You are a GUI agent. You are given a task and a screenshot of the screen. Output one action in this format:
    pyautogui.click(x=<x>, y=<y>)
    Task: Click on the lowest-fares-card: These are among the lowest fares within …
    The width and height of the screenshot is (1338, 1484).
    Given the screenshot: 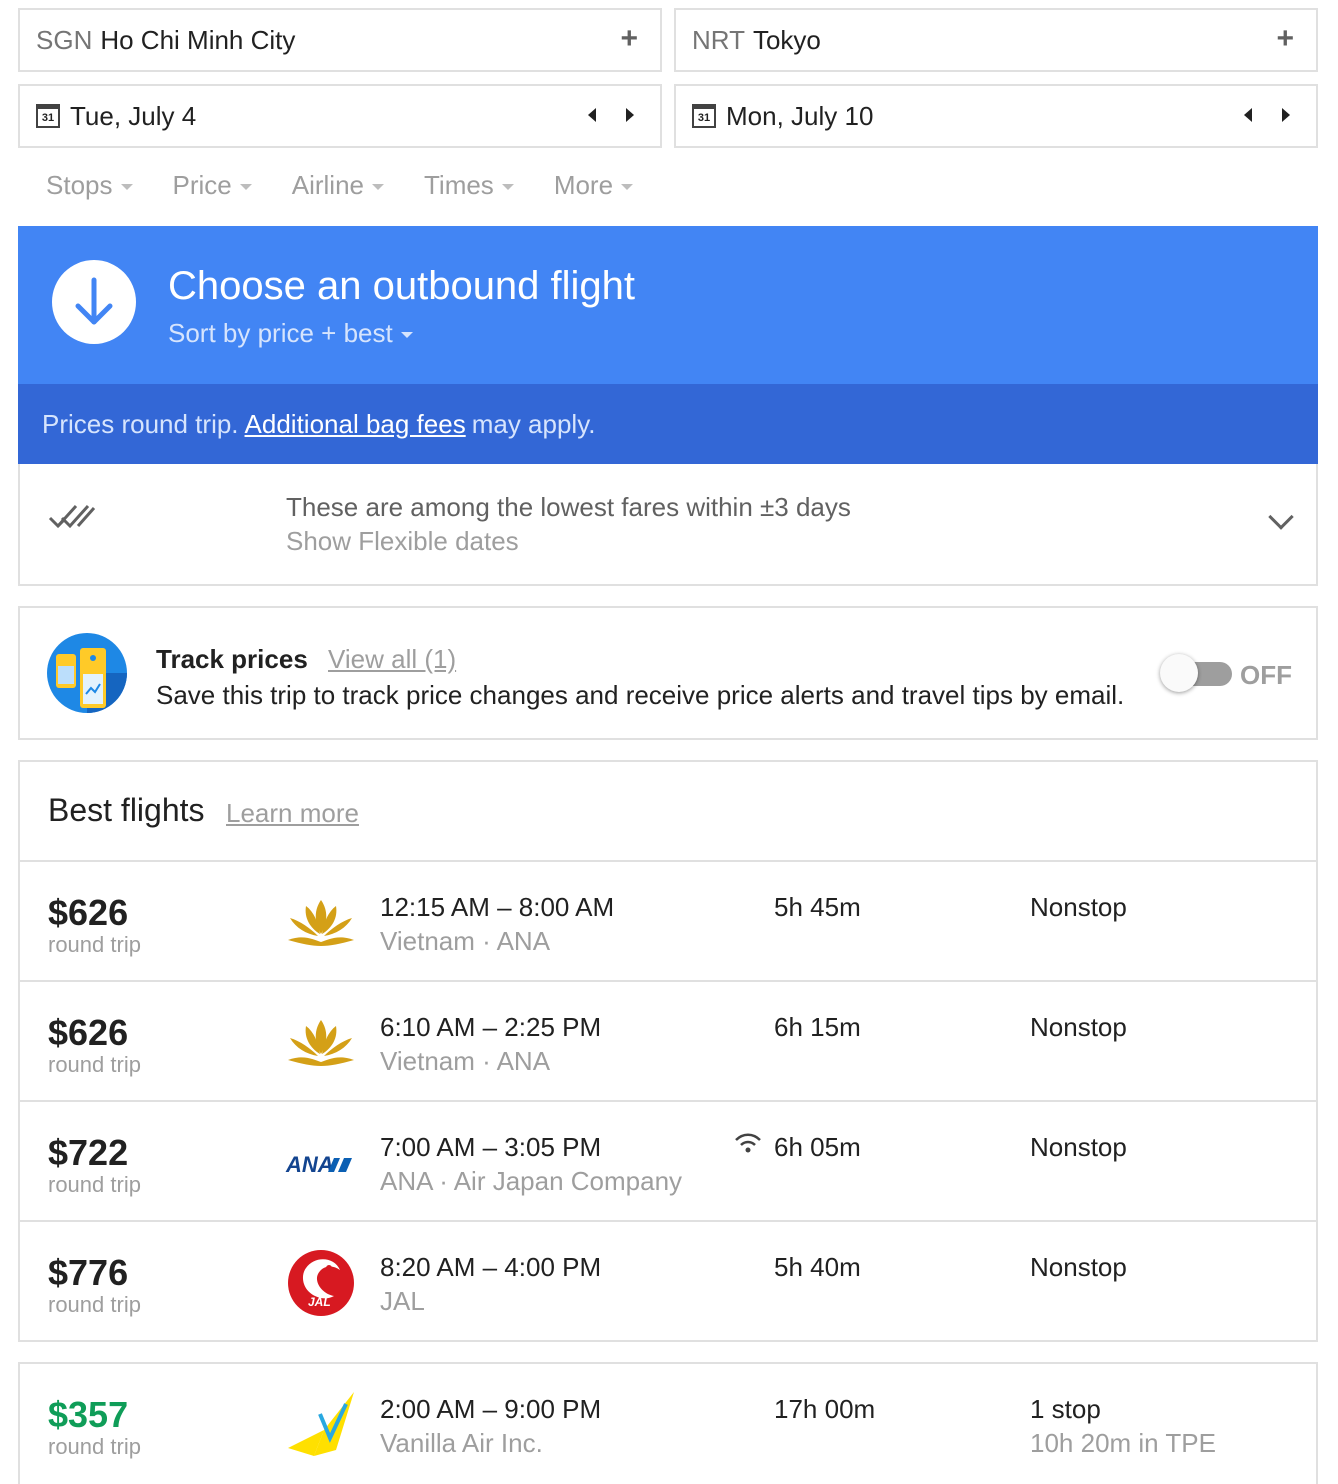 What is the action you would take?
    pyautogui.click(x=668, y=525)
    